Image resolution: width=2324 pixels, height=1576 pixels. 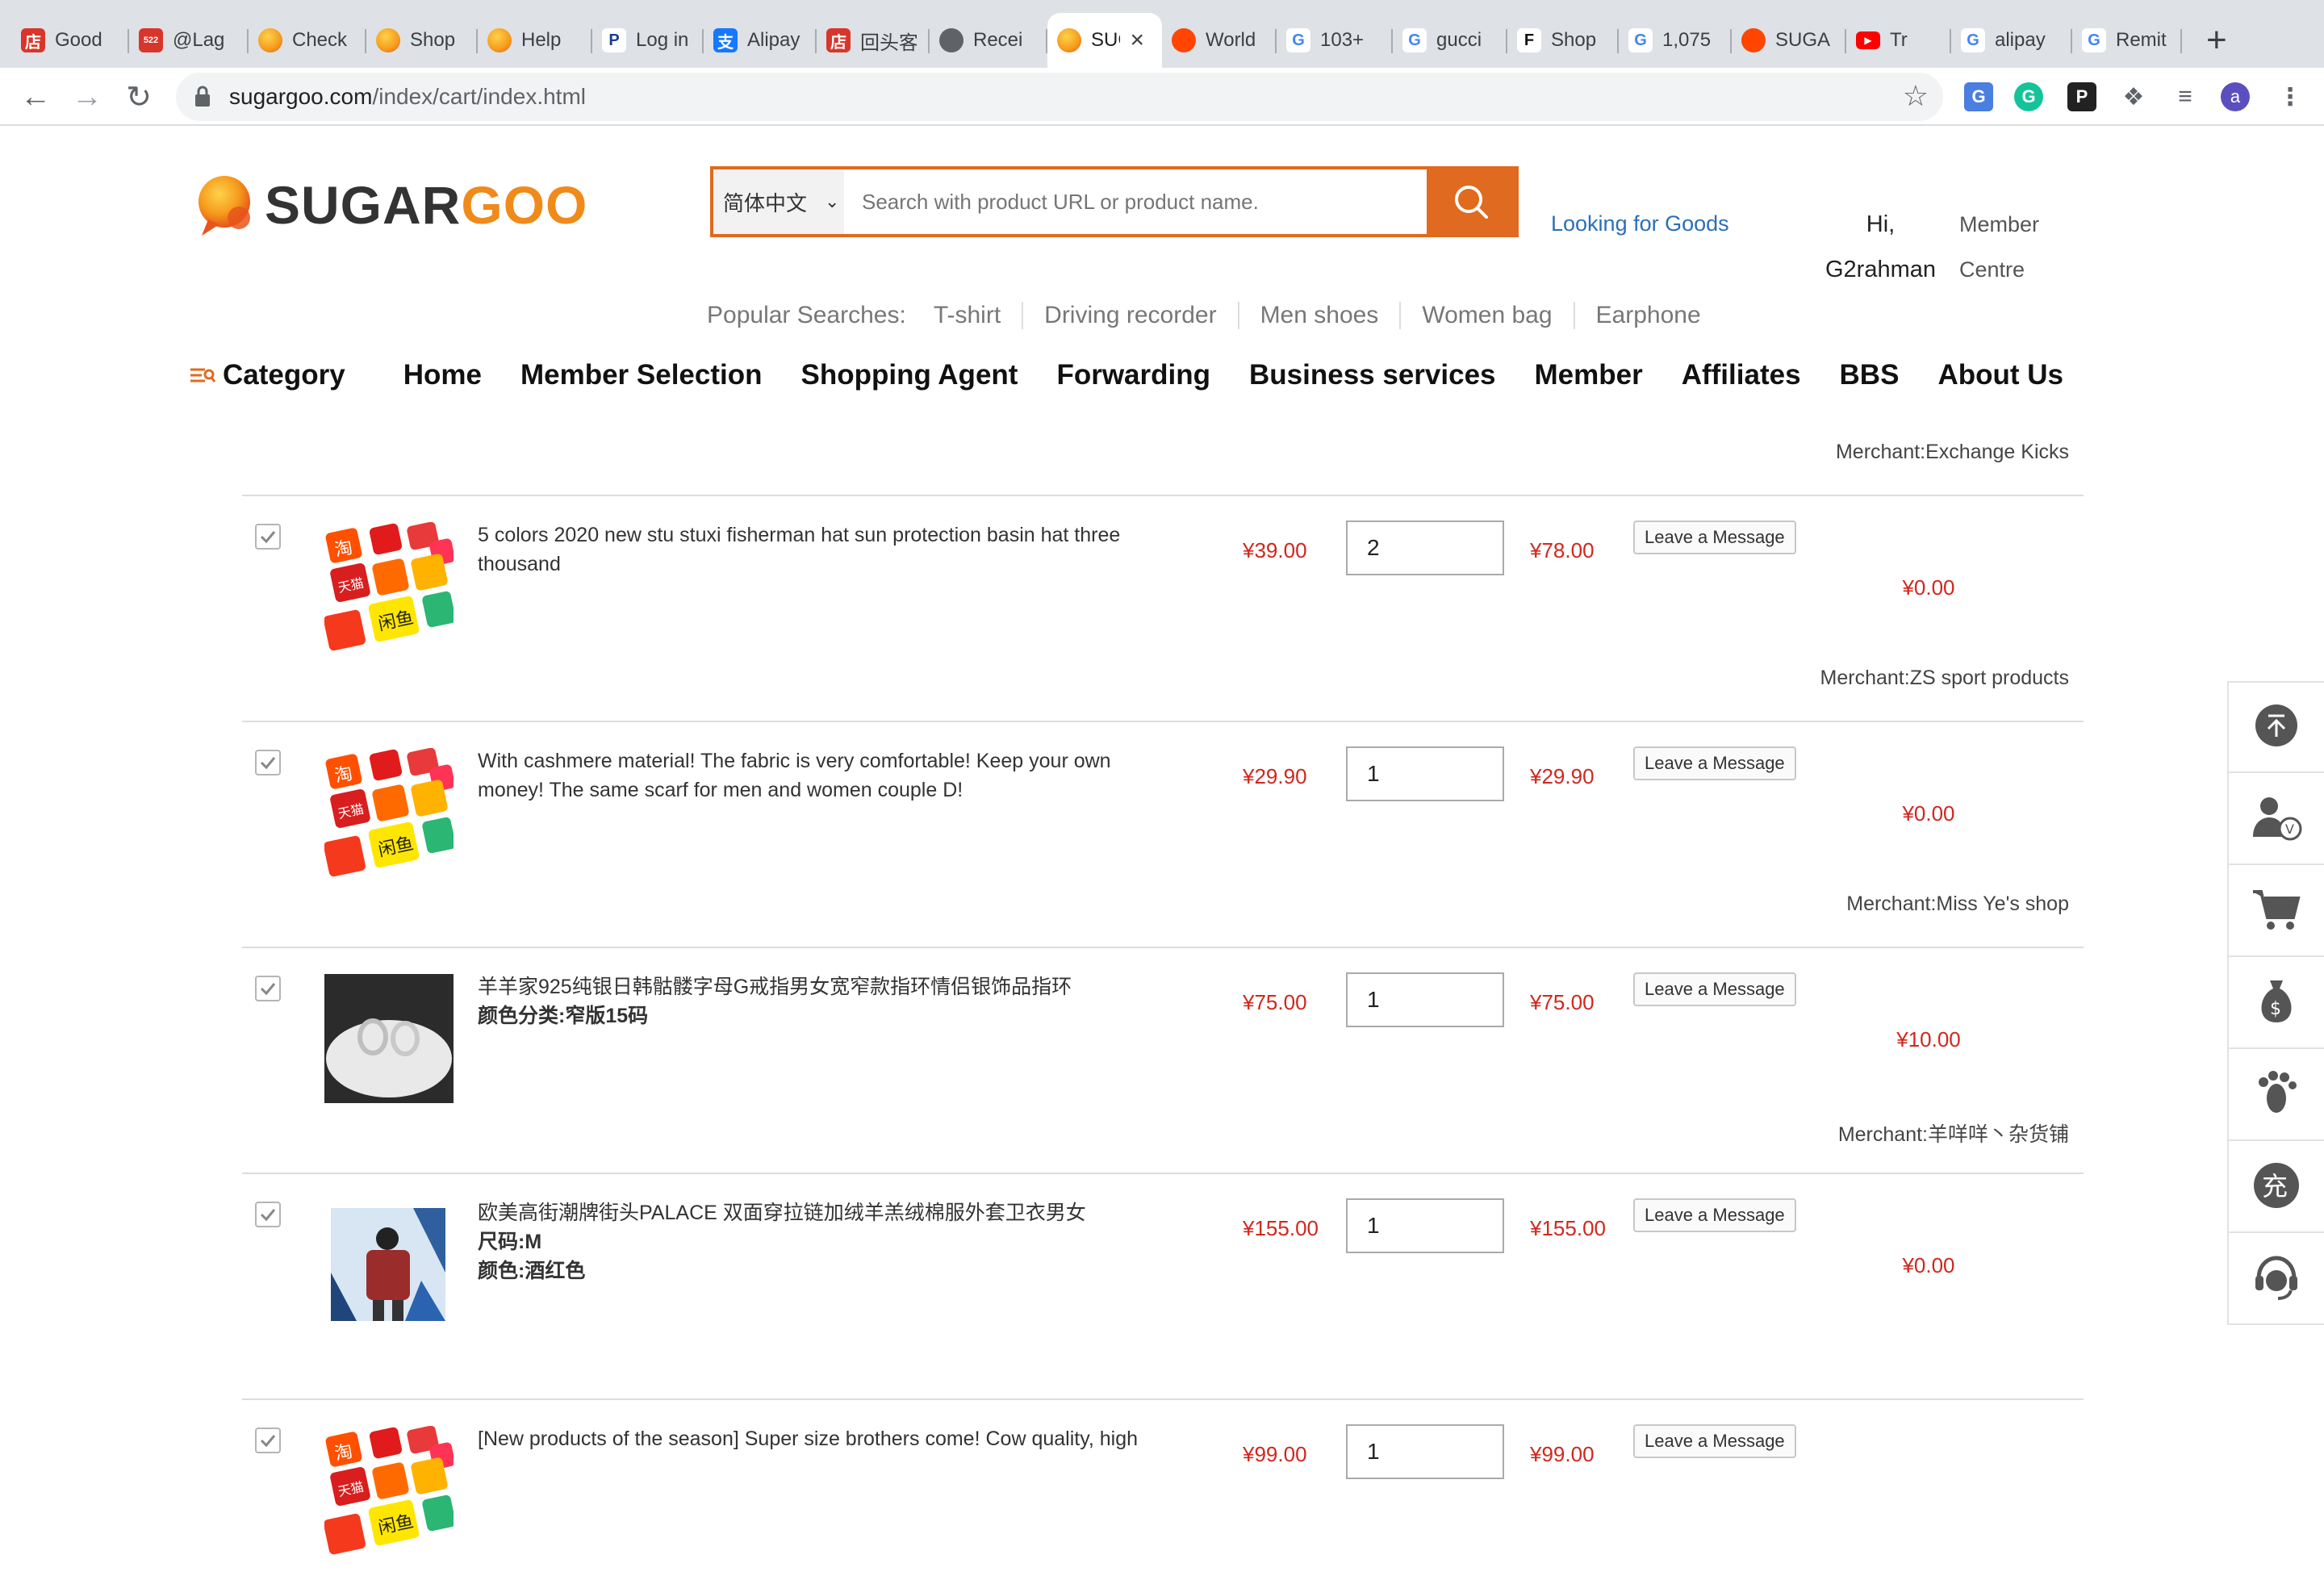 I want to click on search-button, so click(x=1471, y=201).